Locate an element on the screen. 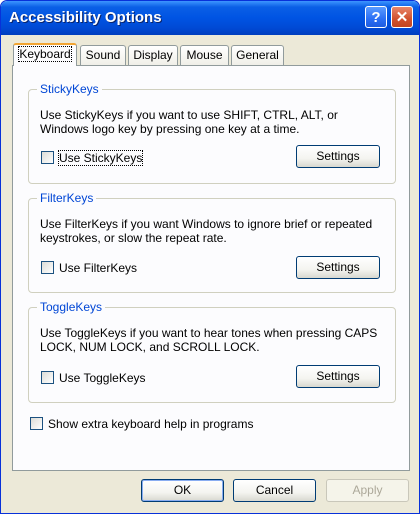 This screenshot has height=514, width=420. help-button: ? is located at coordinates (376, 17).